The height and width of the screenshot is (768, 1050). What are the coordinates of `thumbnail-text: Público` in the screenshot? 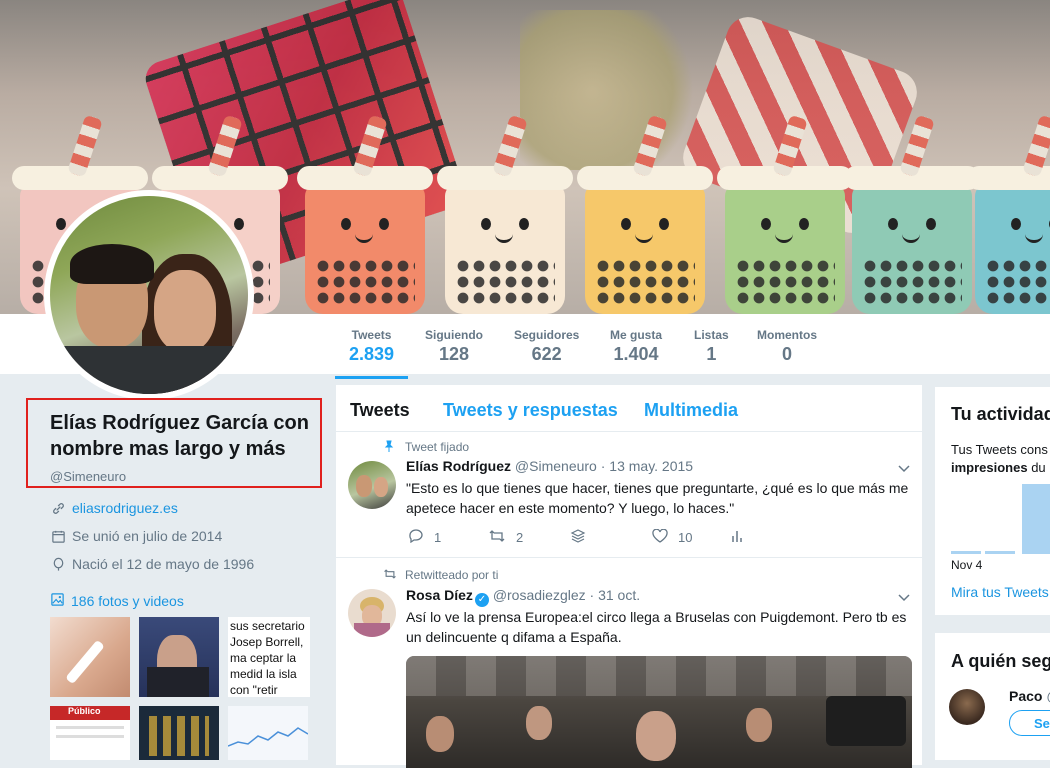 It's located at (90, 713).